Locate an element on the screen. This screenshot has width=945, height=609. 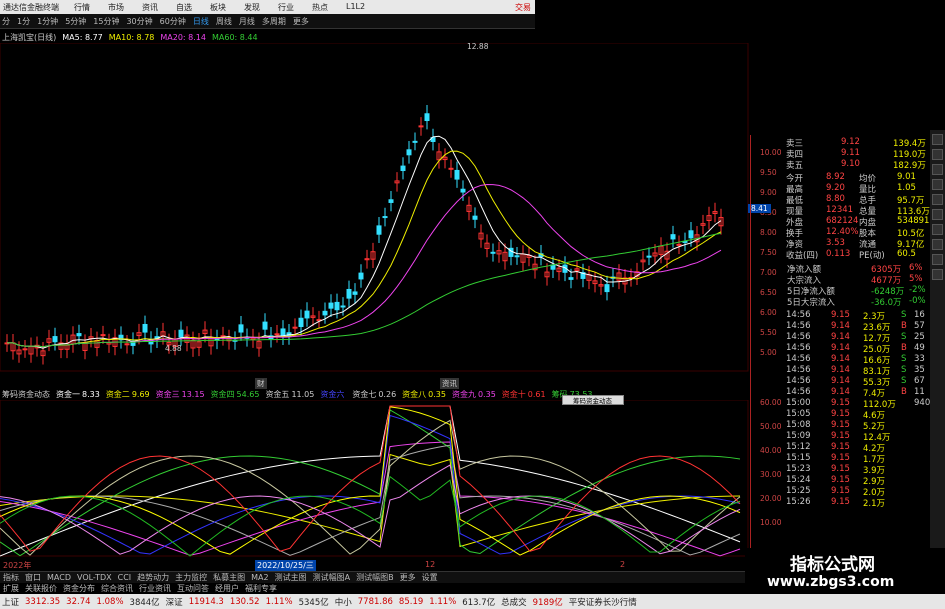
extension-tab: 扩展 is located at coordinates (11, 588).